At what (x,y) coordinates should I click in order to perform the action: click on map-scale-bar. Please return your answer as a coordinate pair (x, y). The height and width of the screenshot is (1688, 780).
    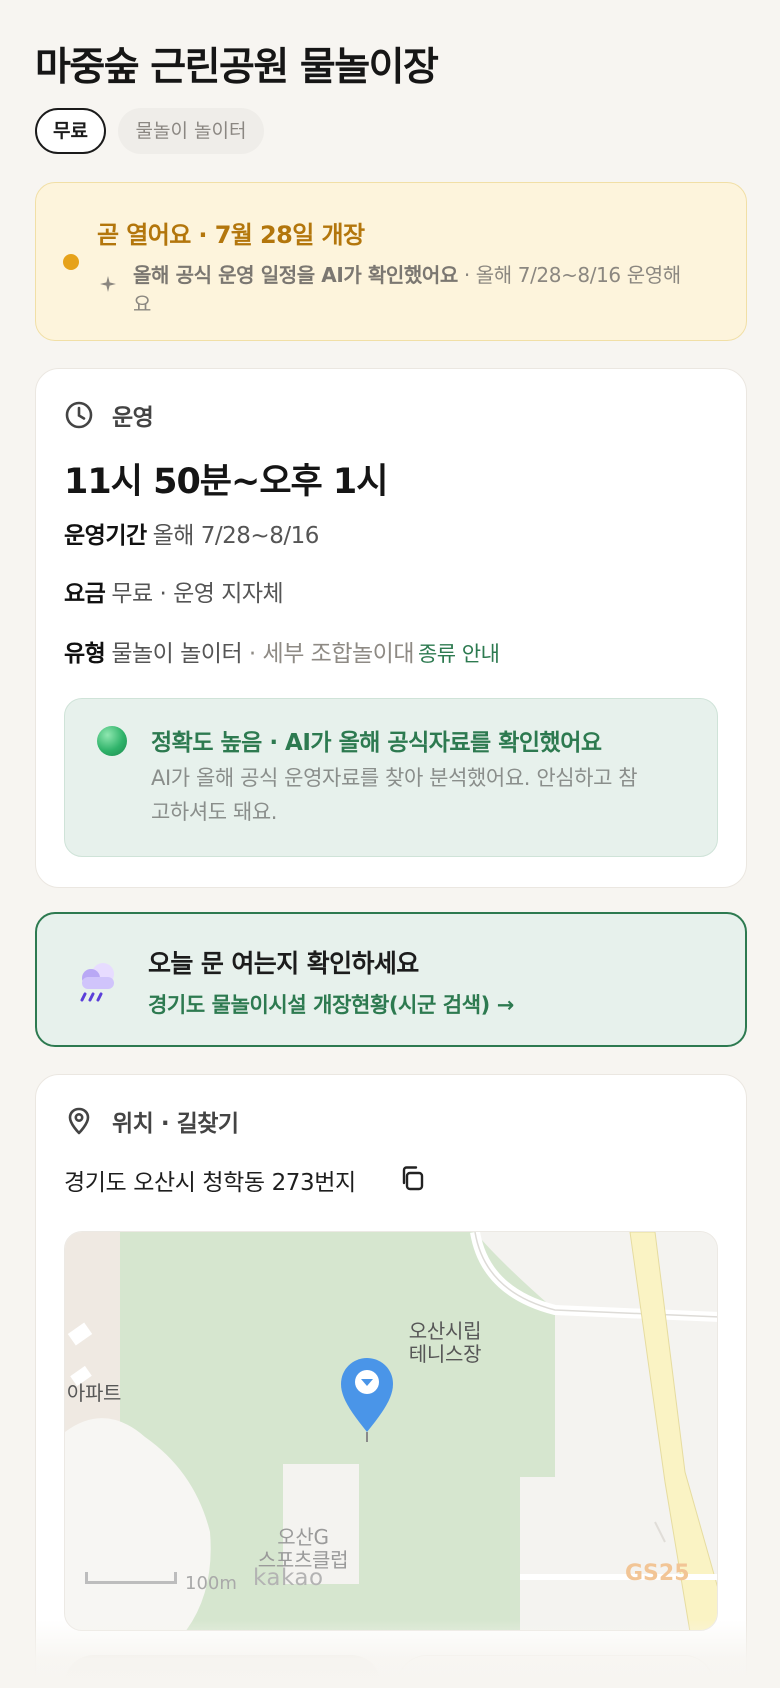
    Looking at the image, I should click on (131, 1578).